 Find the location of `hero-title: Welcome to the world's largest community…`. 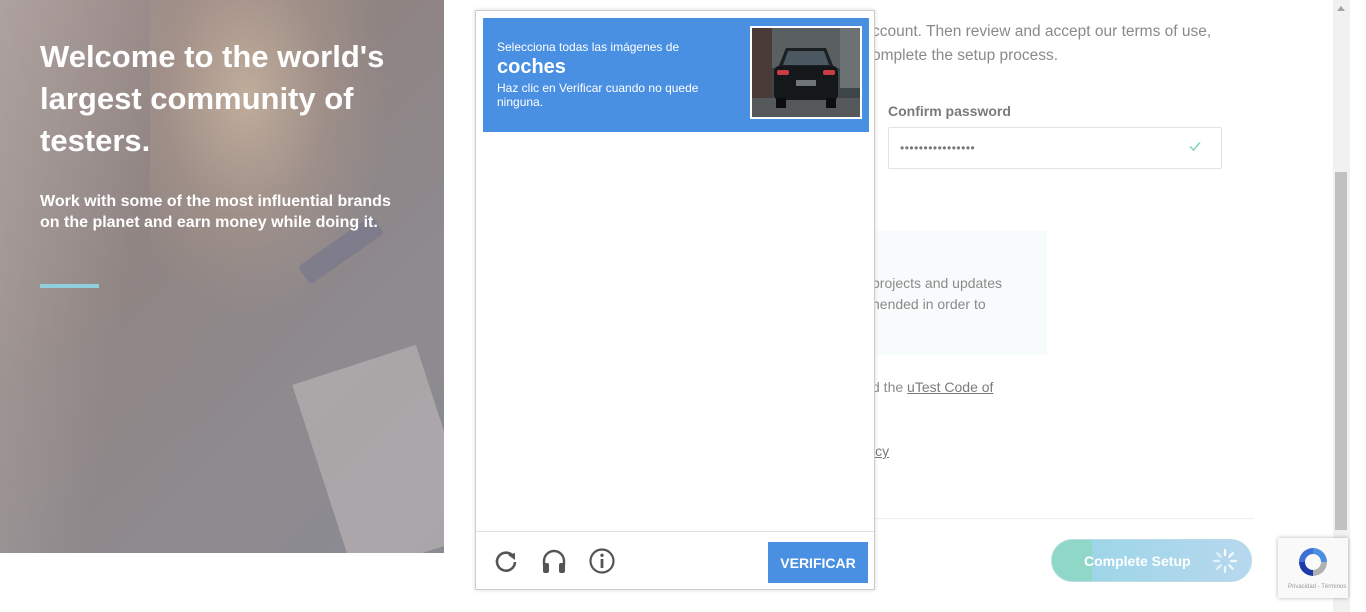

hero-title: Welcome to the world's largest community… is located at coordinates (212, 98).